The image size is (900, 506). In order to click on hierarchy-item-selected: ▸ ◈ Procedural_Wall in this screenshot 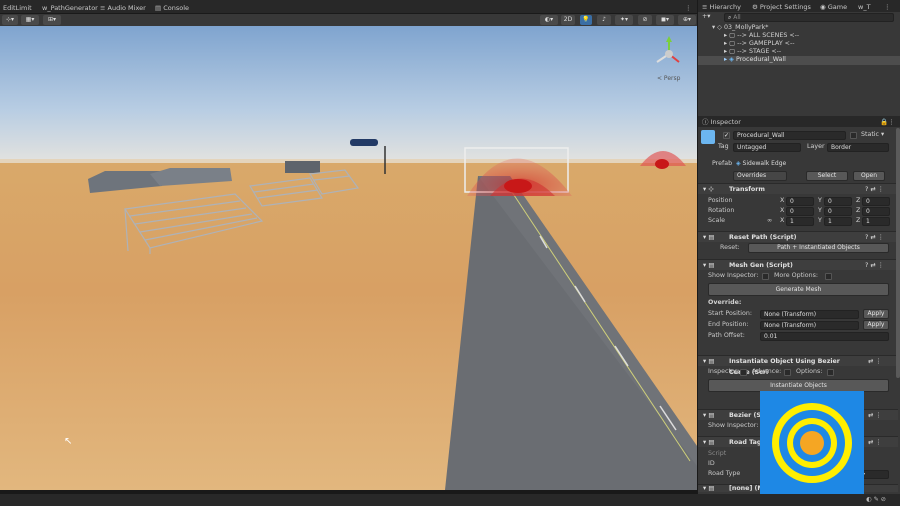, I will do `click(799, 60)`.